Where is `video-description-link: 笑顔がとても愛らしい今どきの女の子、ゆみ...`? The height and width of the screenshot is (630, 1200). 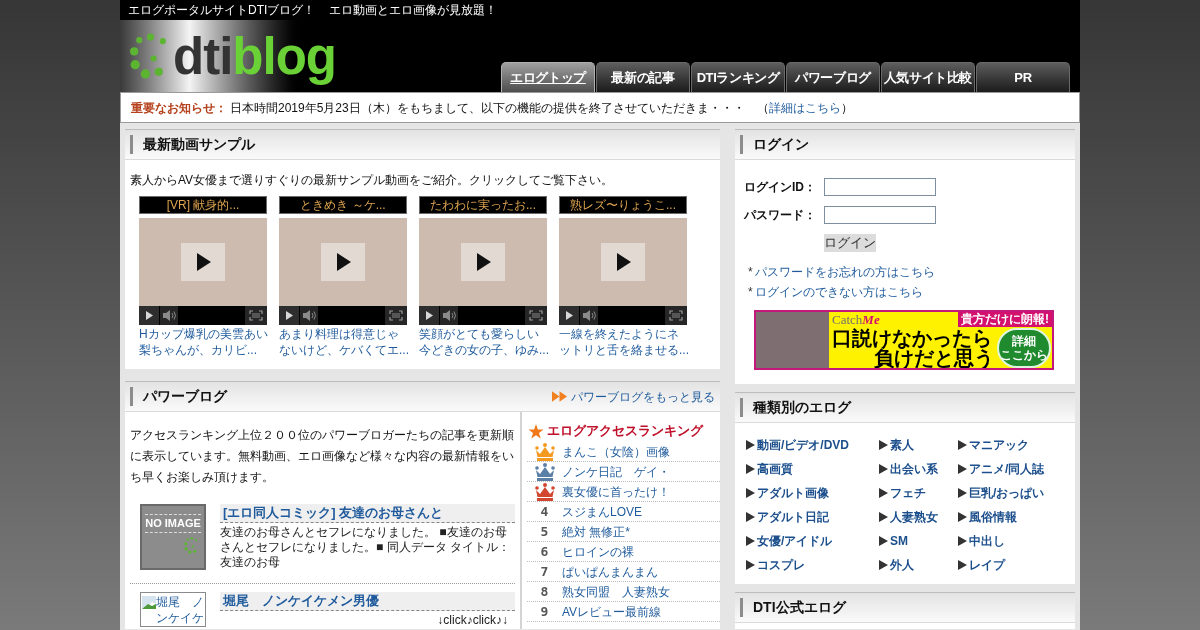 video-description-link: 笑顔がとても愛らしい今どきの女の子、ゆみ... is located at coordinates (484, 342).